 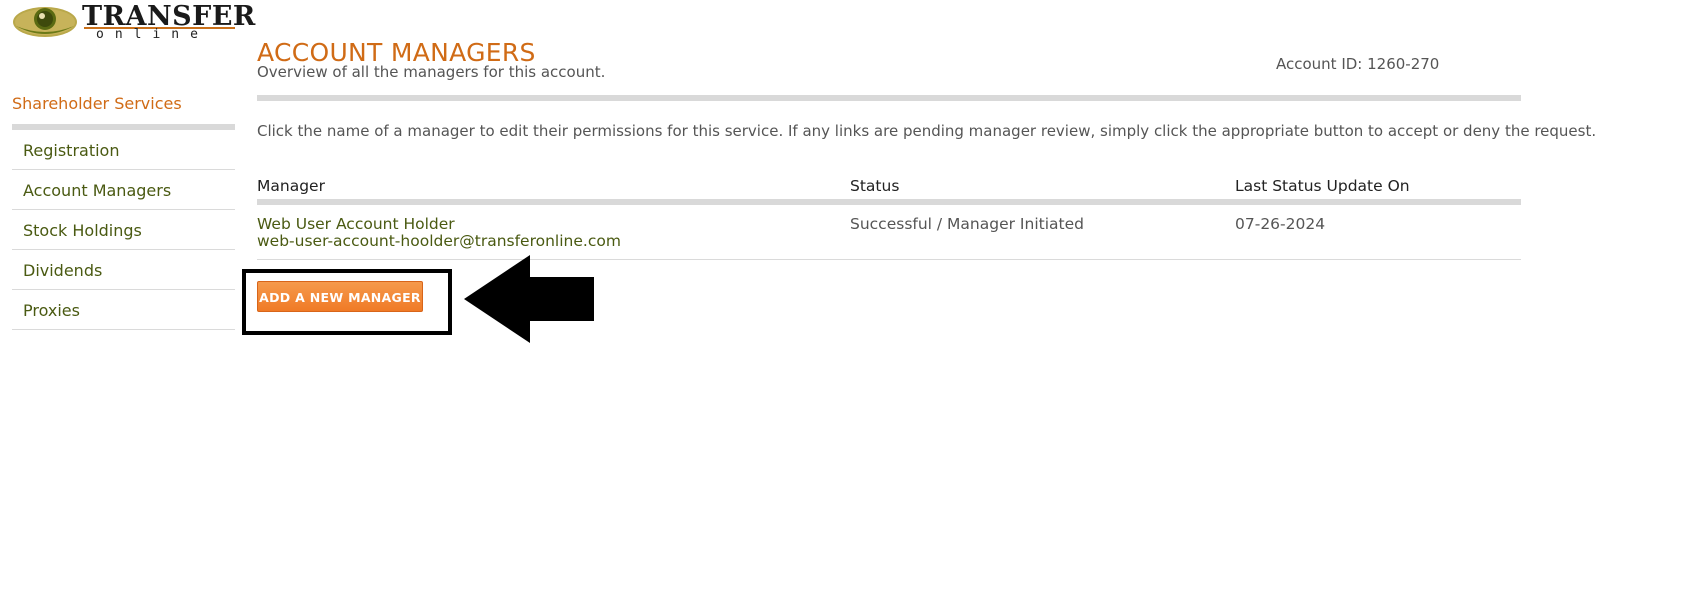 I want to click on table-header-divider, so click(x=889, y=202).